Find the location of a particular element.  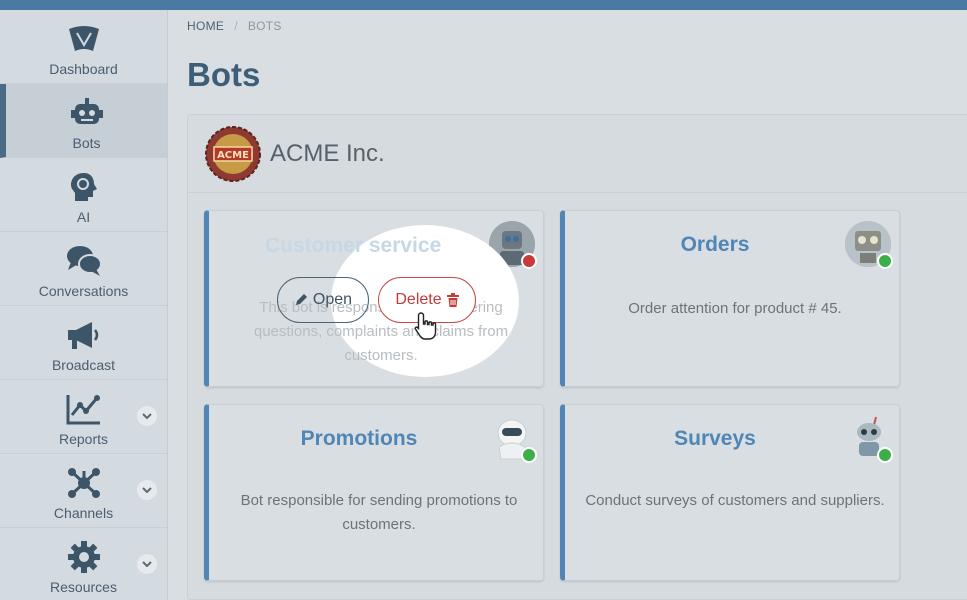

bot-description: Order attention for product # 45. is located at coordinates (735, 308).